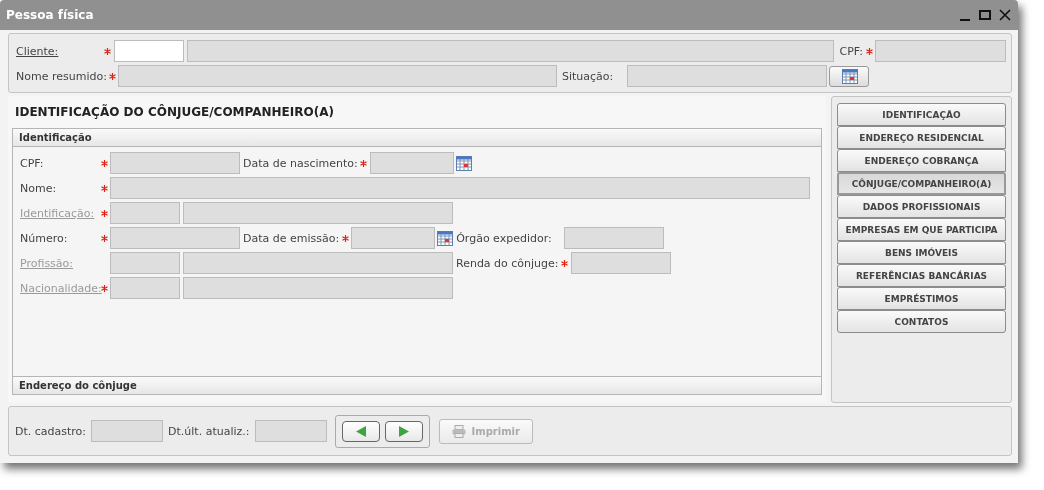 The image size is (1044, 490). Describe the element at coordinates (921, 275) in the screenshot. I see `section-tab: REFERÊNCIAS BANCÁRIAS` at that location.